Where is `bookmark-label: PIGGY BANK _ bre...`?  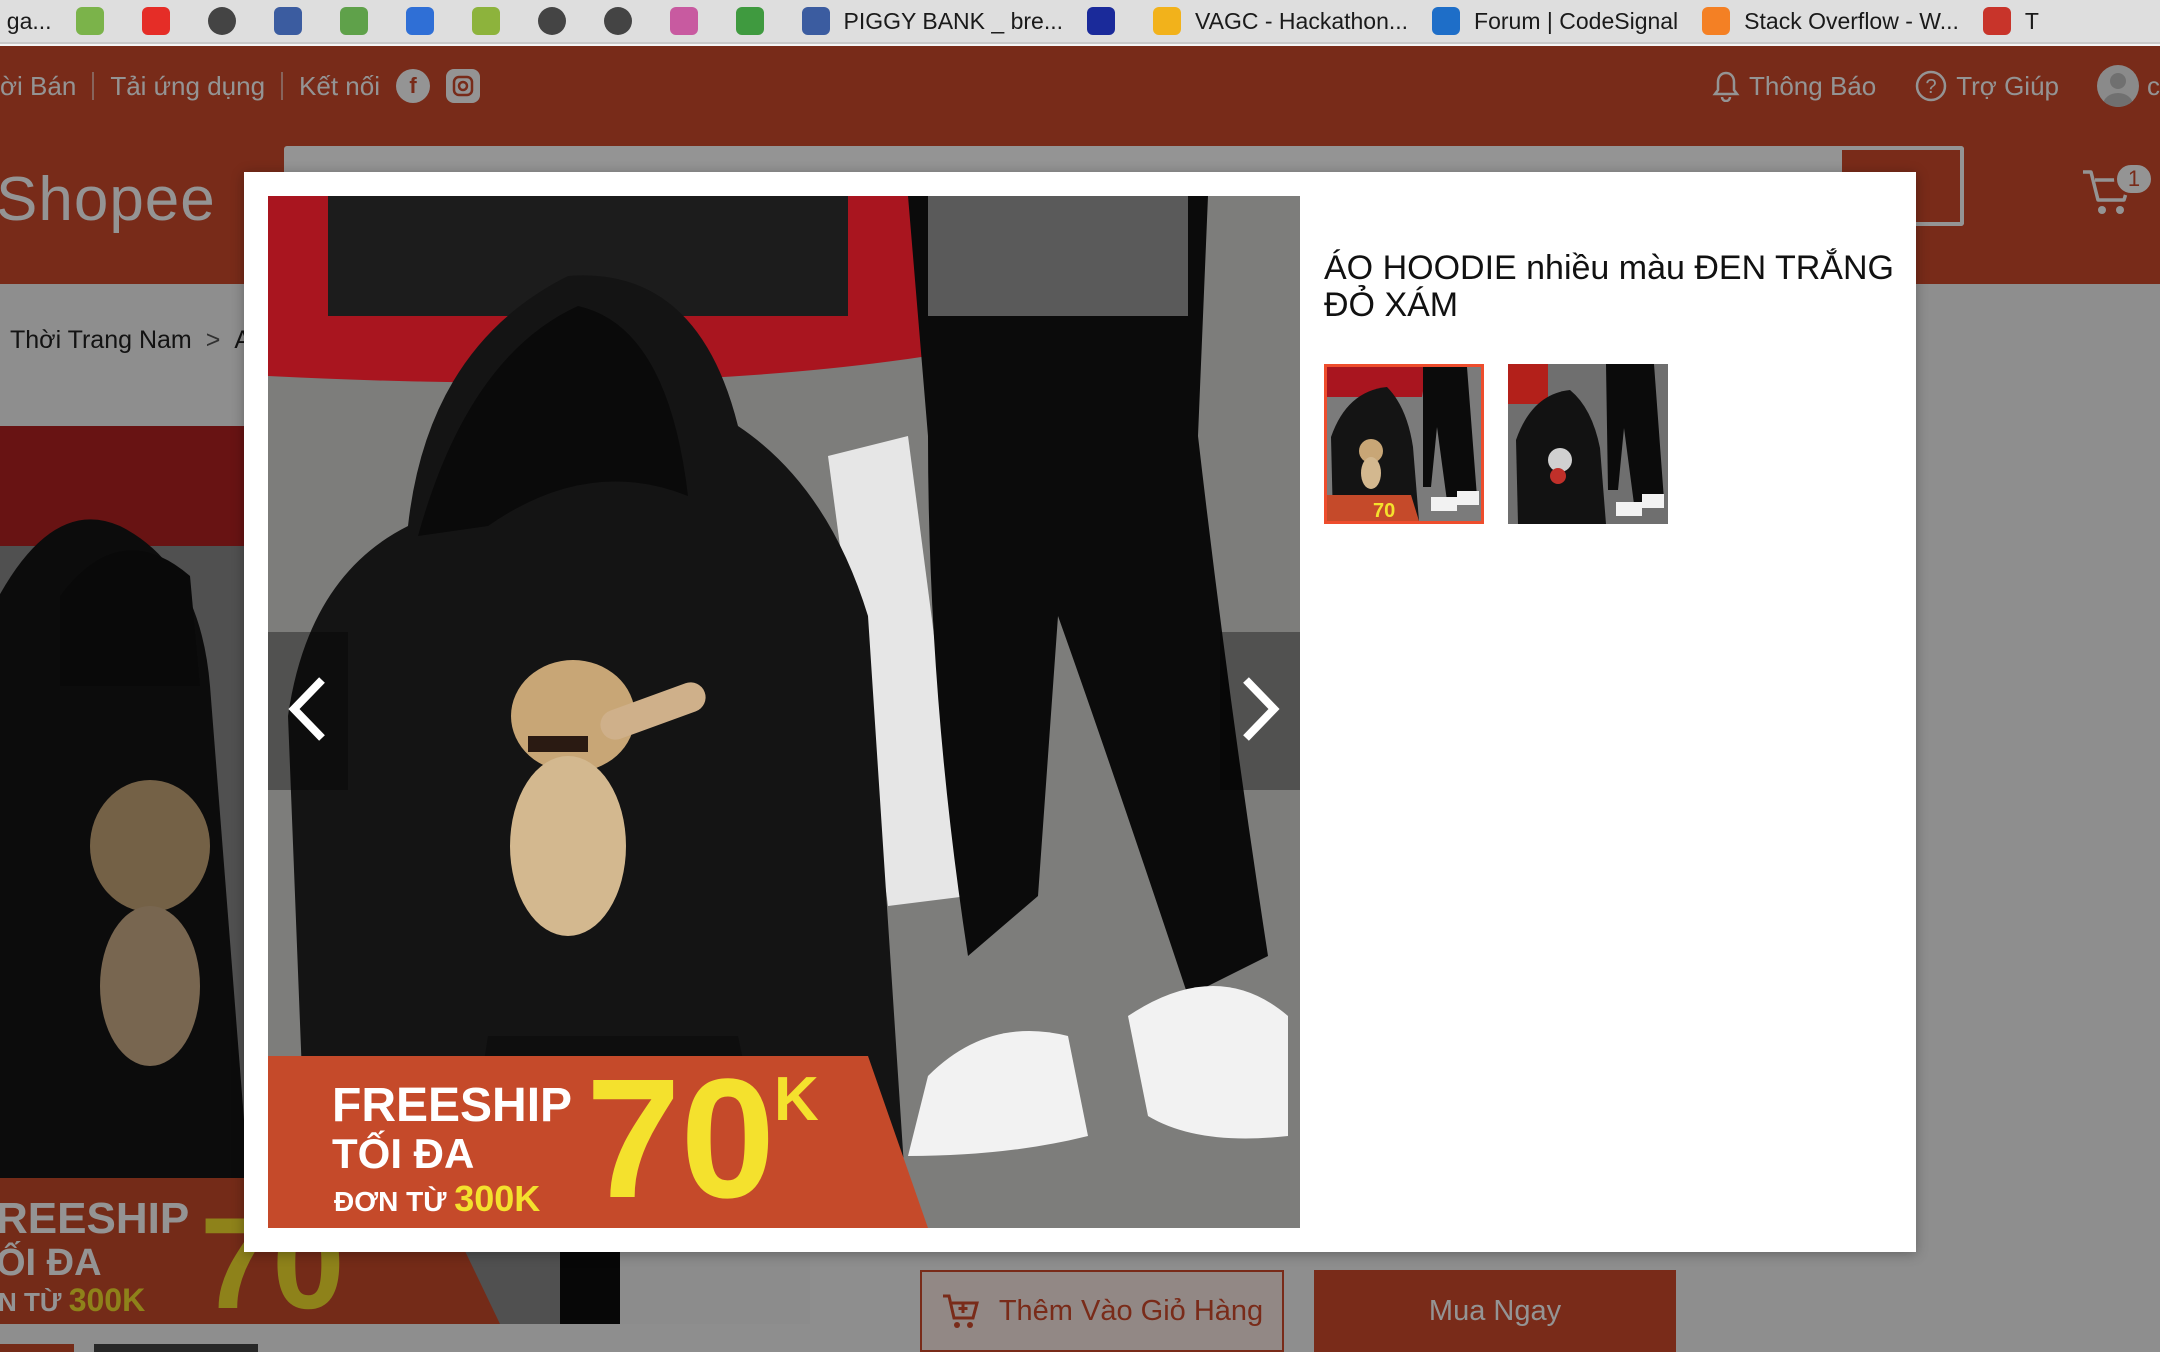
bookmark-label: PIGGY BANK _ bre... is located at coordinates (953, 20).